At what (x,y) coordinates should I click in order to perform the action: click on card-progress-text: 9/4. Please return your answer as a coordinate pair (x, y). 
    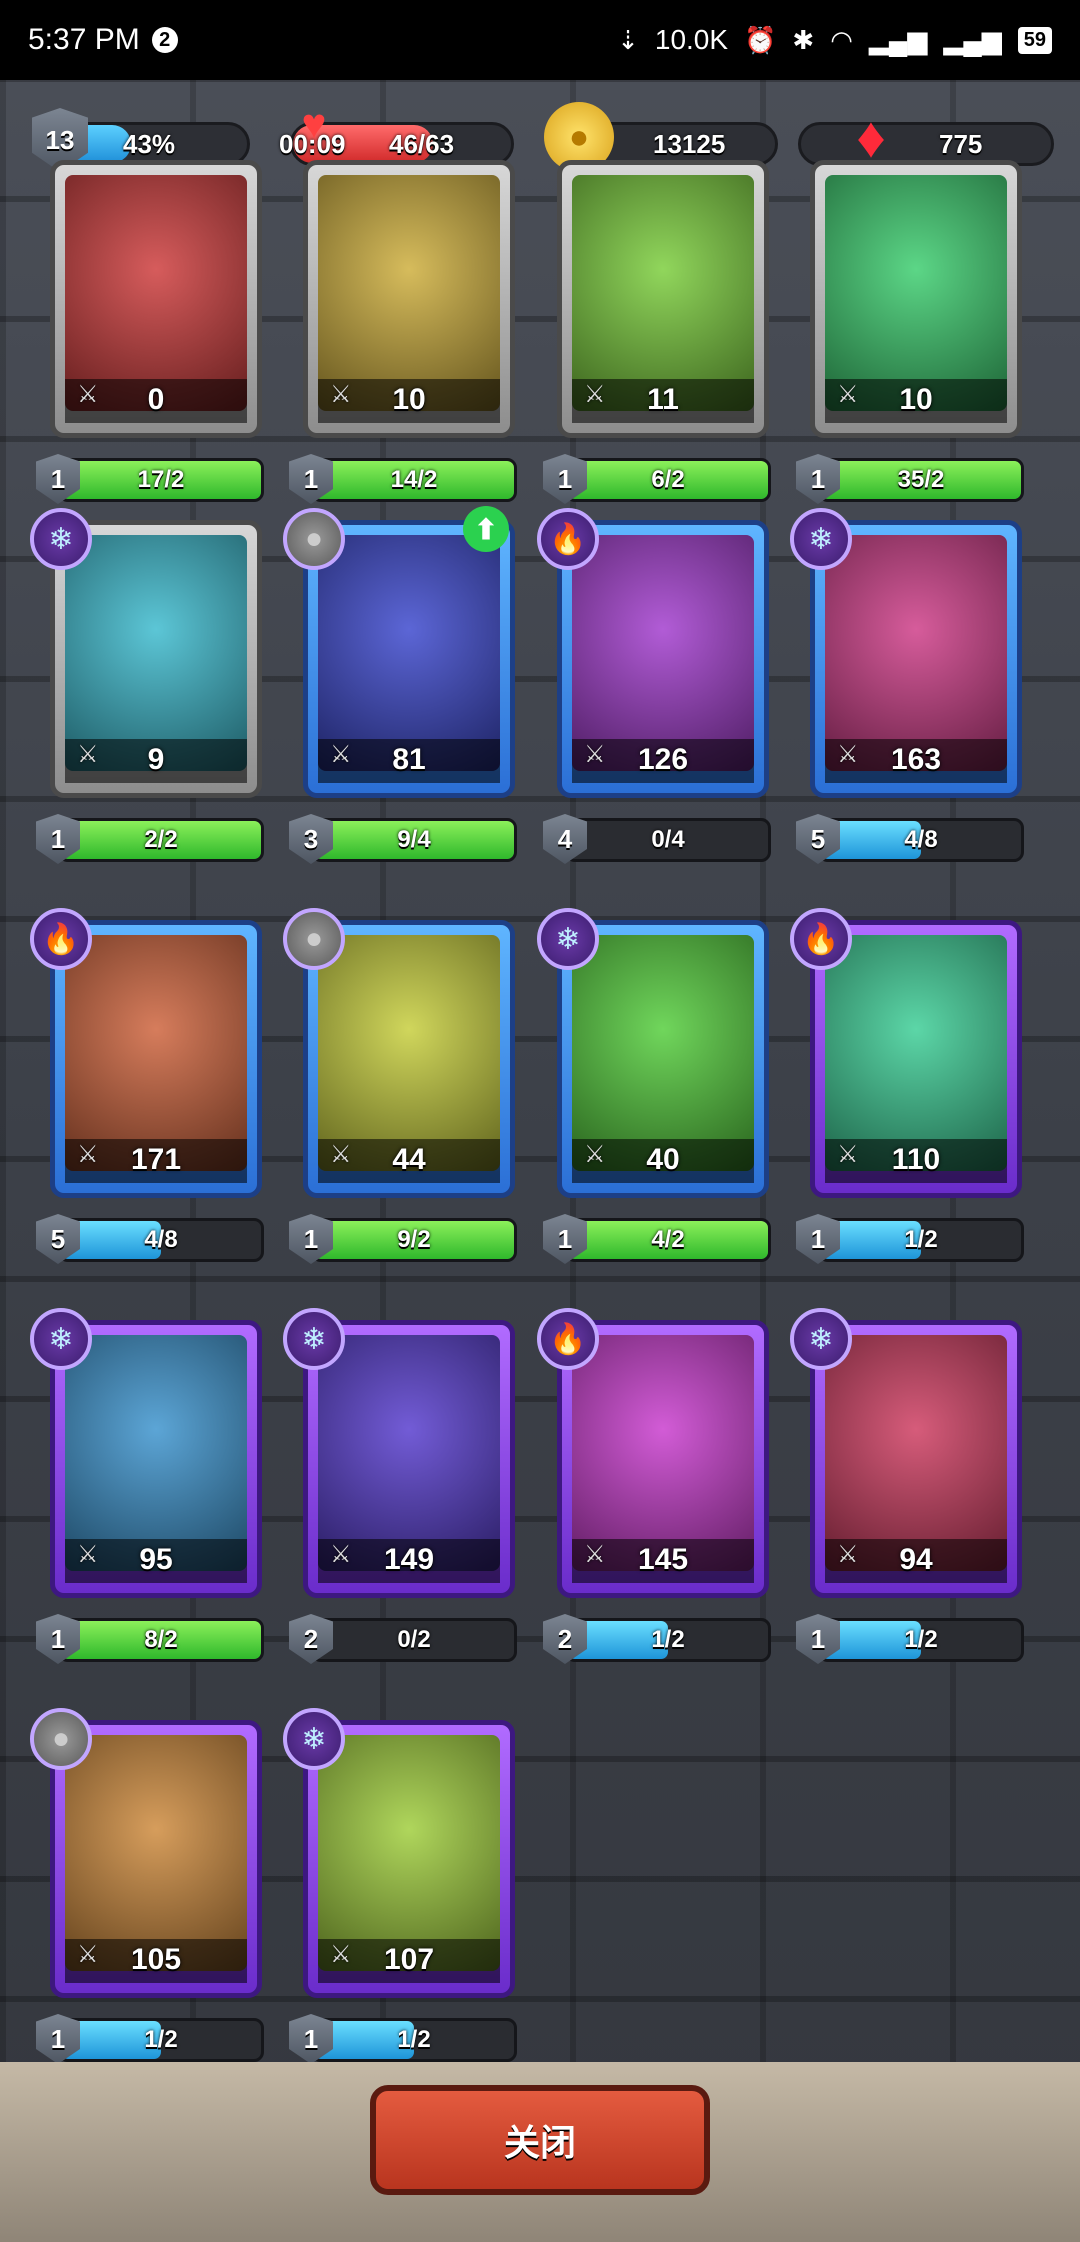
    Looking at the image, I should click on (414, 839).